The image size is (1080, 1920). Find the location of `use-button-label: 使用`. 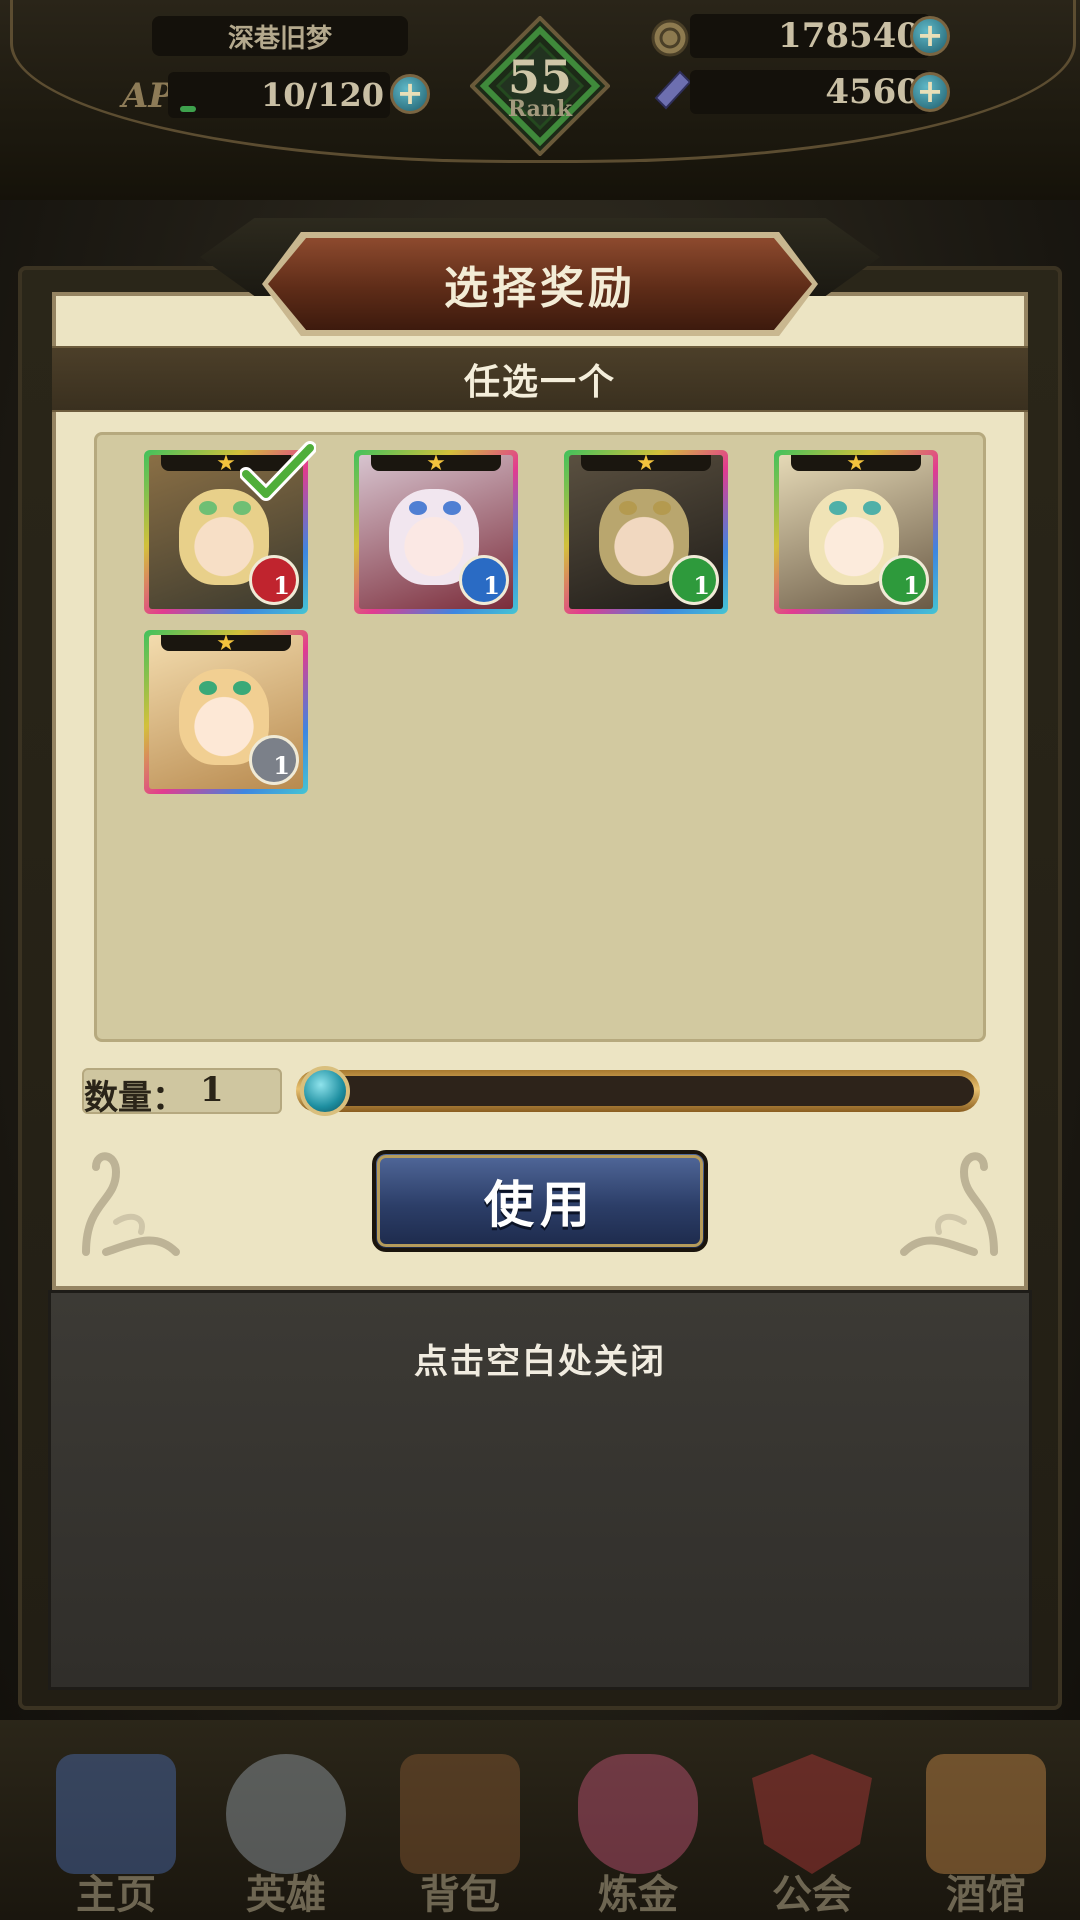

use-button-label: 使用 is located at coordinates (540, 1205).